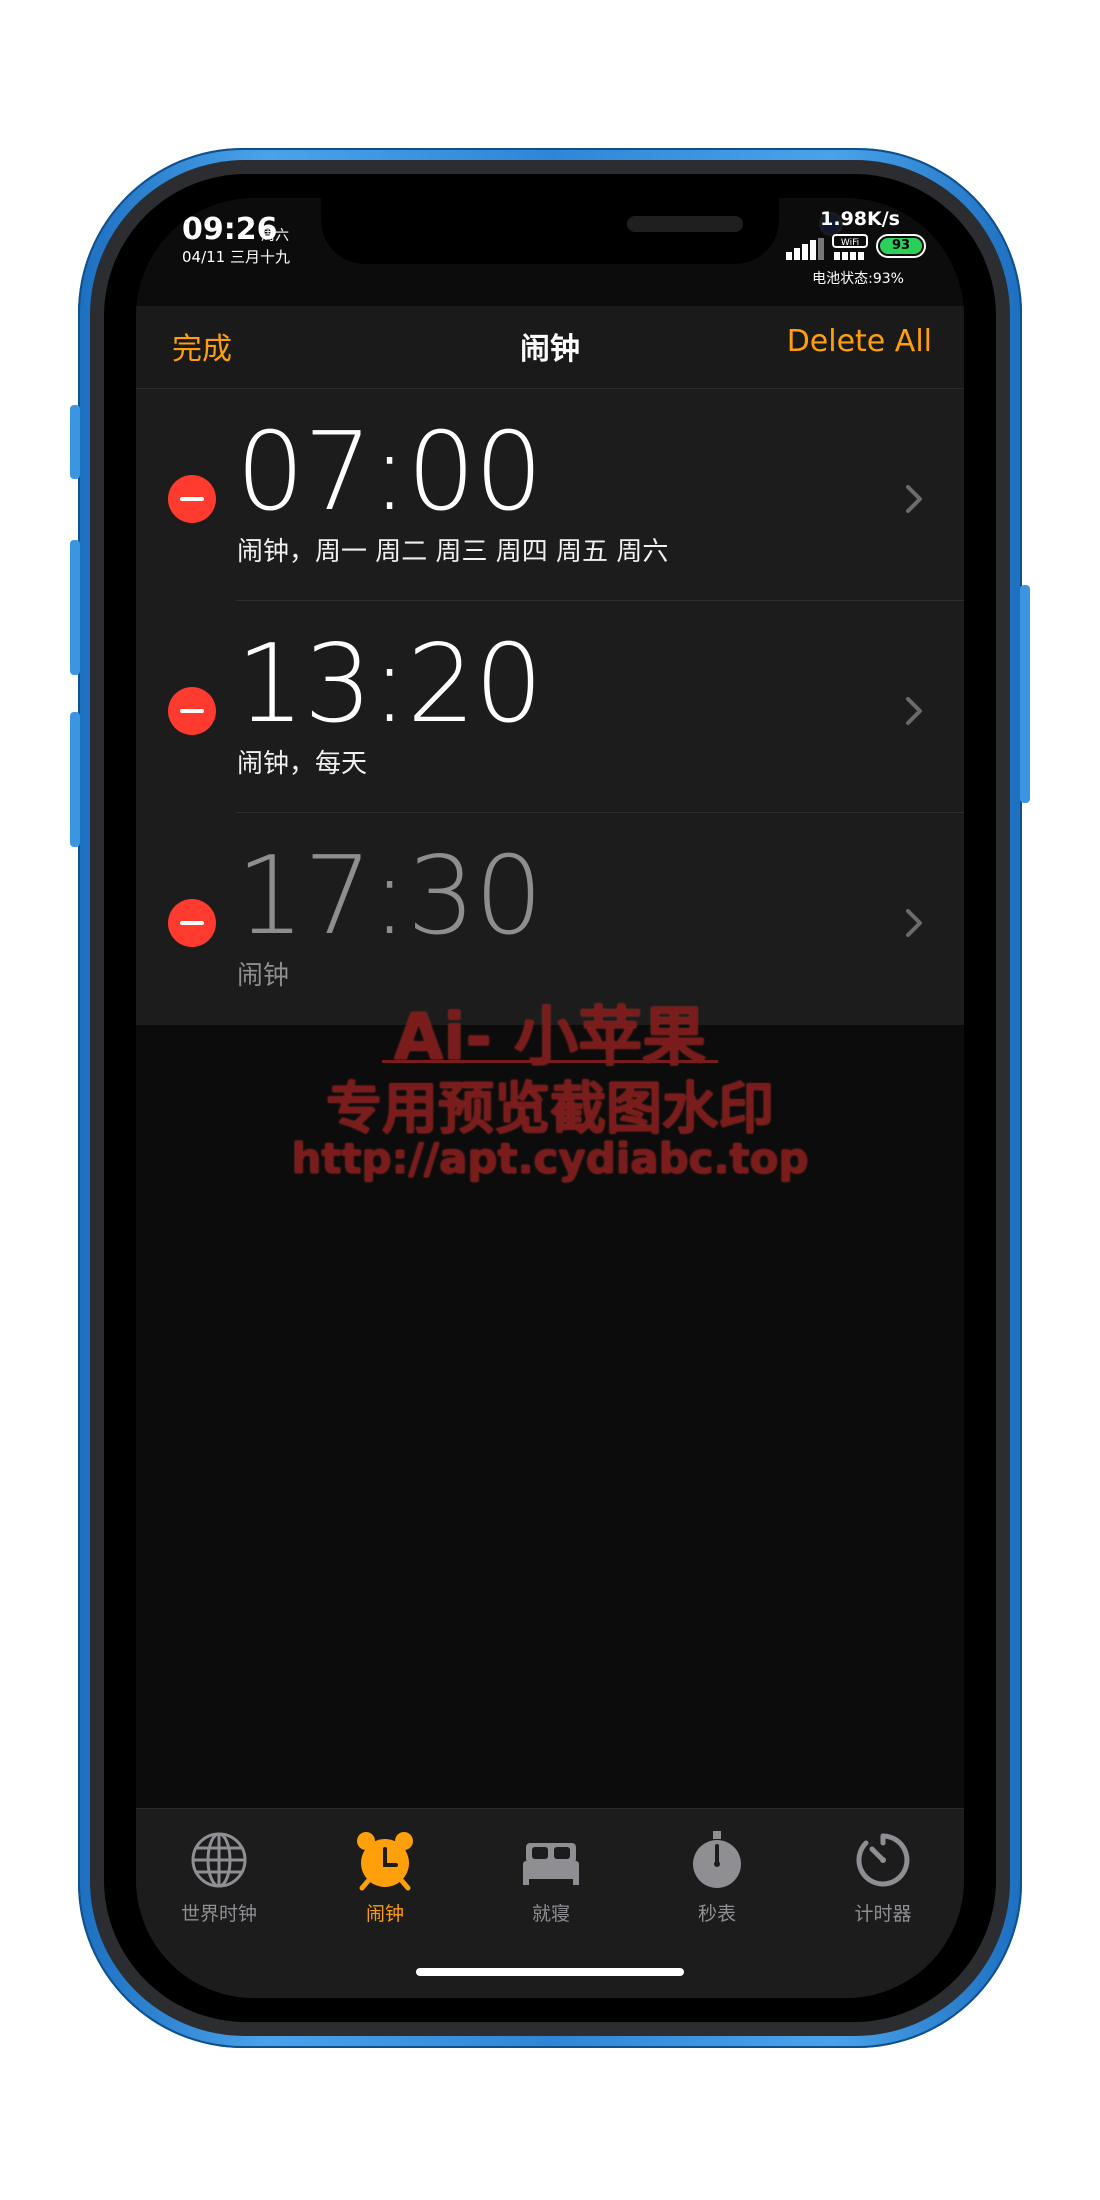 Image resolution: width=1100 pixels, height=2200 pixels. Describe the element at coordinates (550, 347) in the screenshot. I see `navigation-bar: 完成 闹钟 Delete All` at that location.